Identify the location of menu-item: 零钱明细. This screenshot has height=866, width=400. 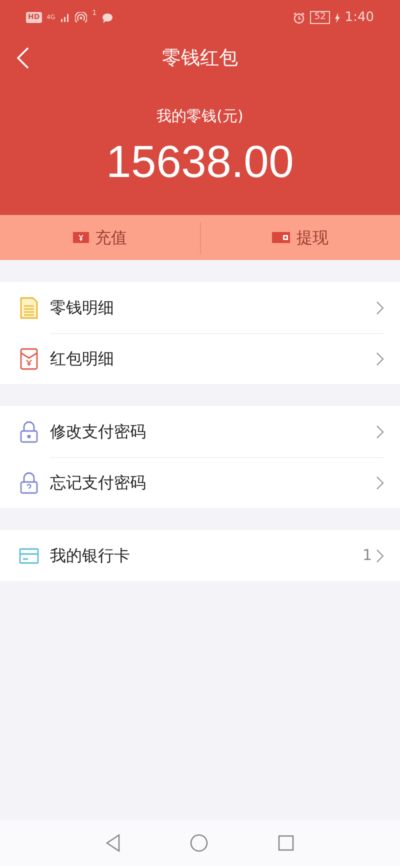
(200, 307).